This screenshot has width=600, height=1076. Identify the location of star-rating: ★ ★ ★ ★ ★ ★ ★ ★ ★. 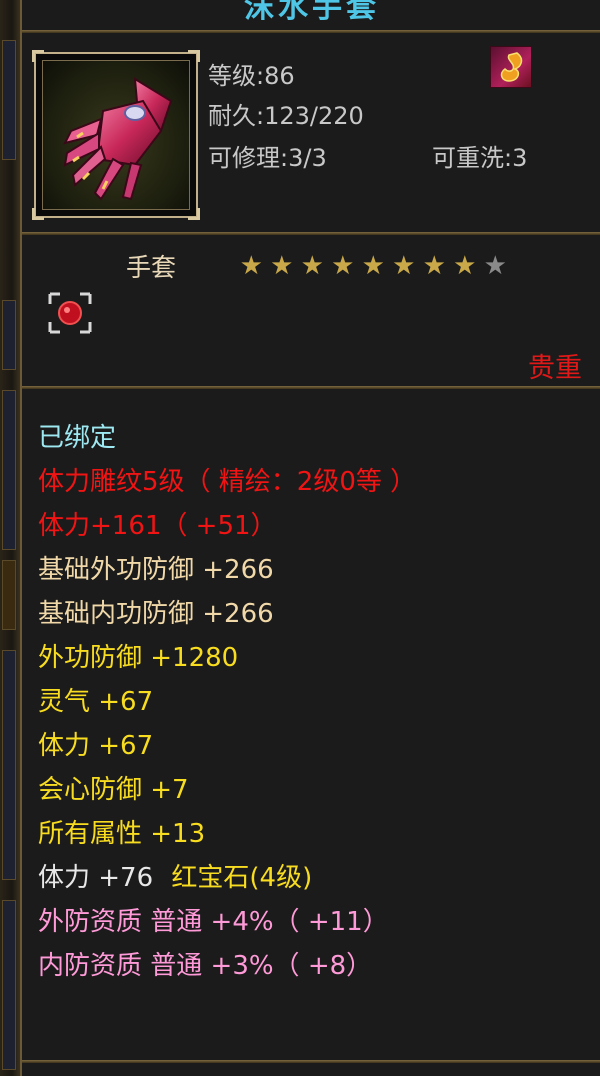
(373, 266).